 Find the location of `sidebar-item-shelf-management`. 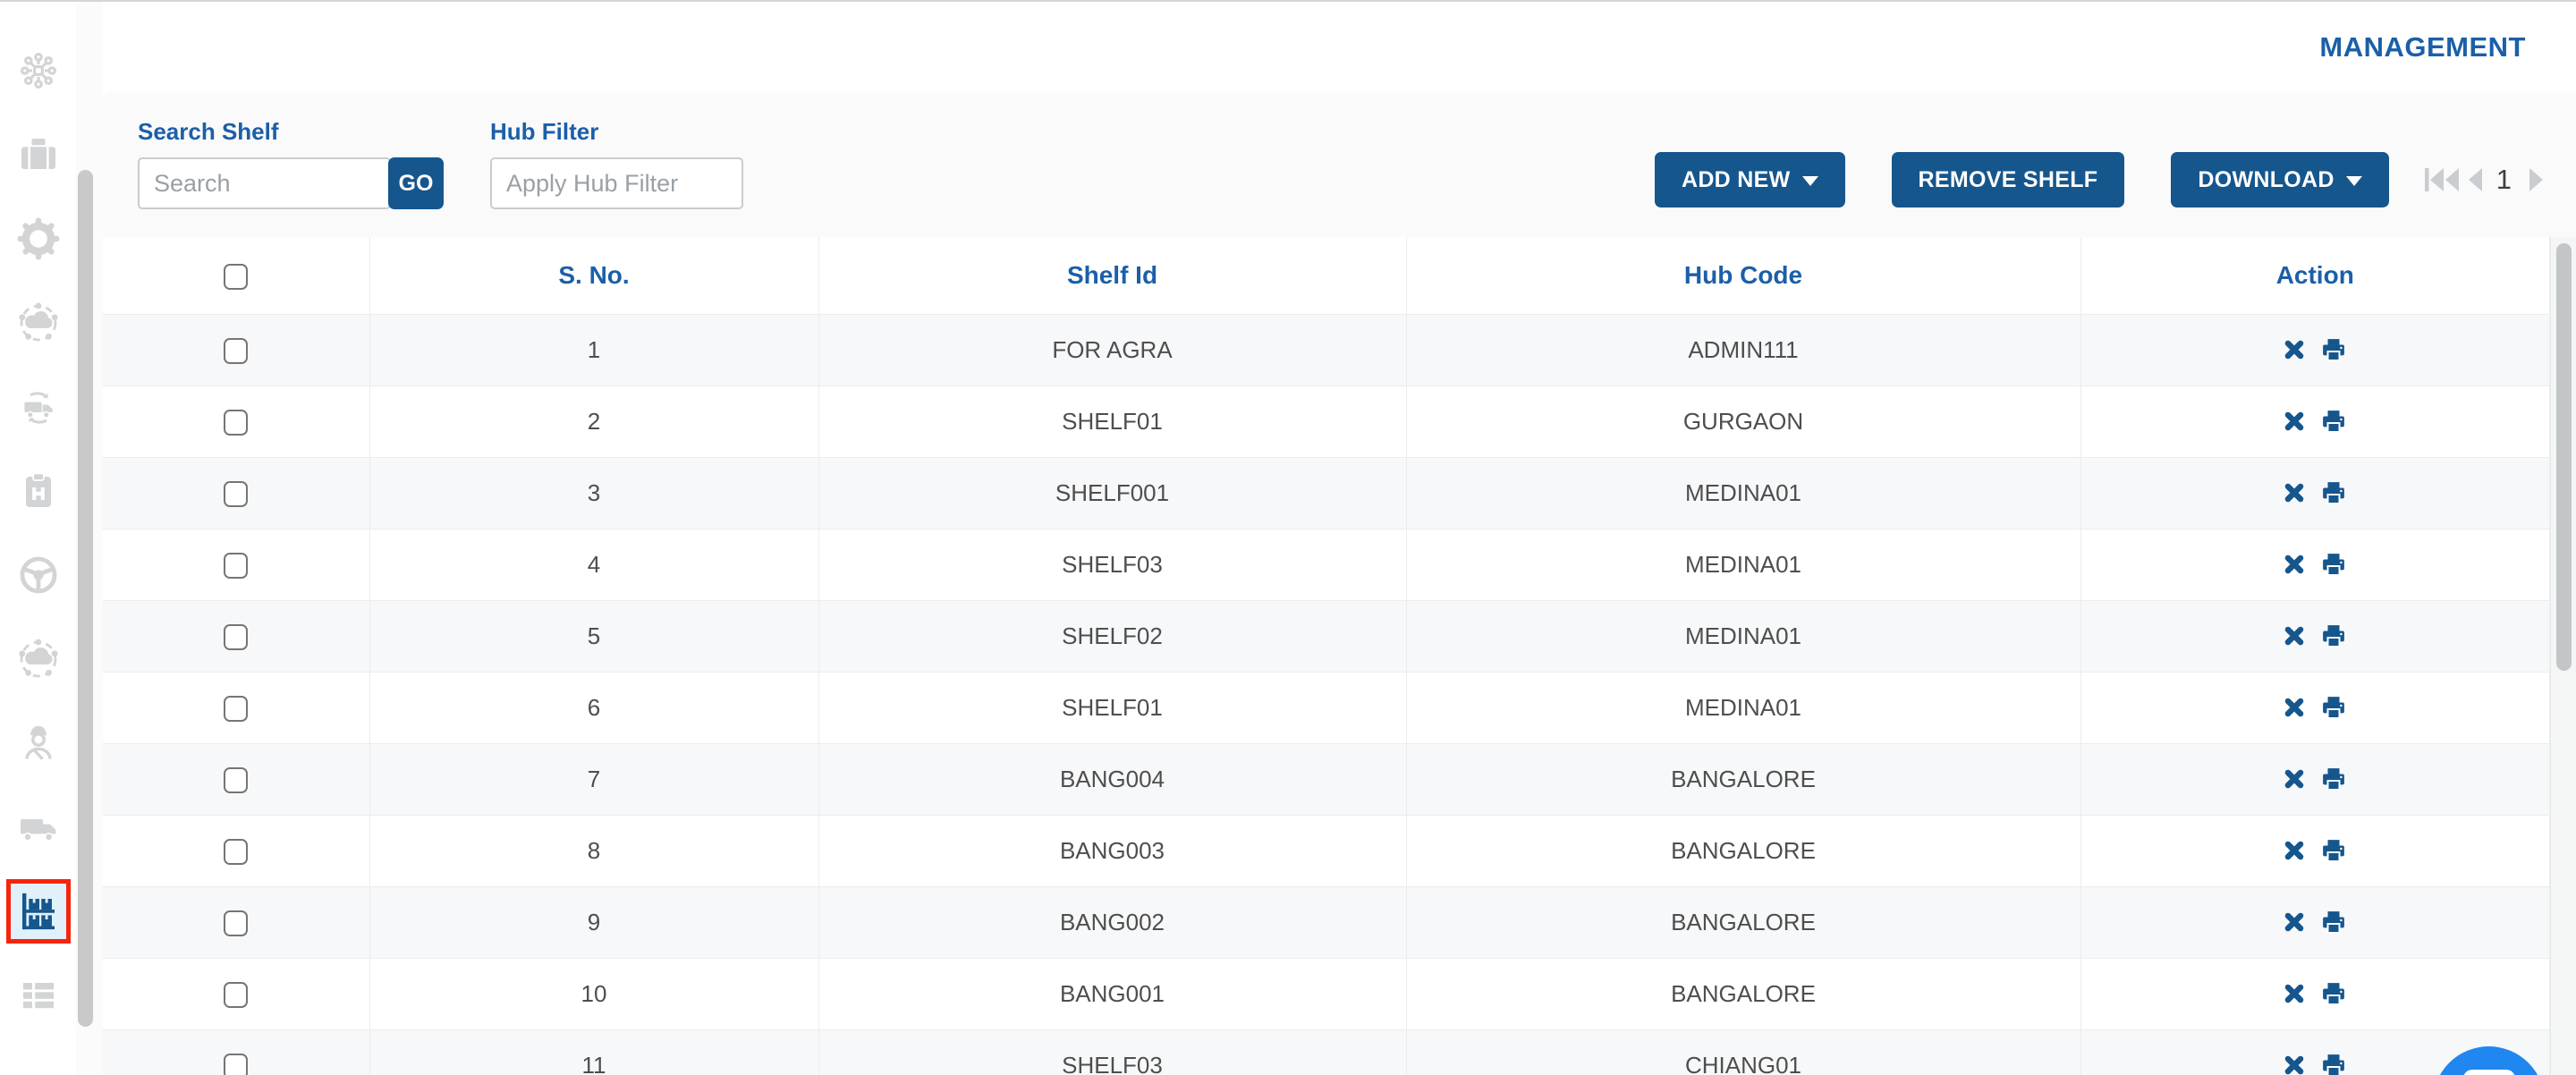

sidebar-item-shelf-management is located at coordinates (38, 911).